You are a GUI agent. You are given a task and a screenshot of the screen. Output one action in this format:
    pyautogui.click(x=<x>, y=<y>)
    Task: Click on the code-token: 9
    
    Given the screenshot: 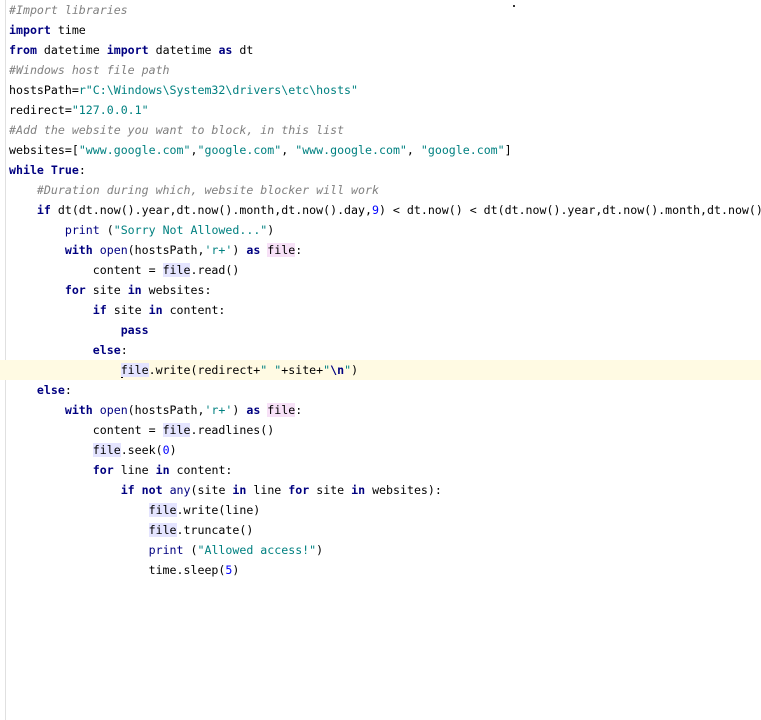 What is the action you would take?
    pyautogui.click(x=375, y=210)
    